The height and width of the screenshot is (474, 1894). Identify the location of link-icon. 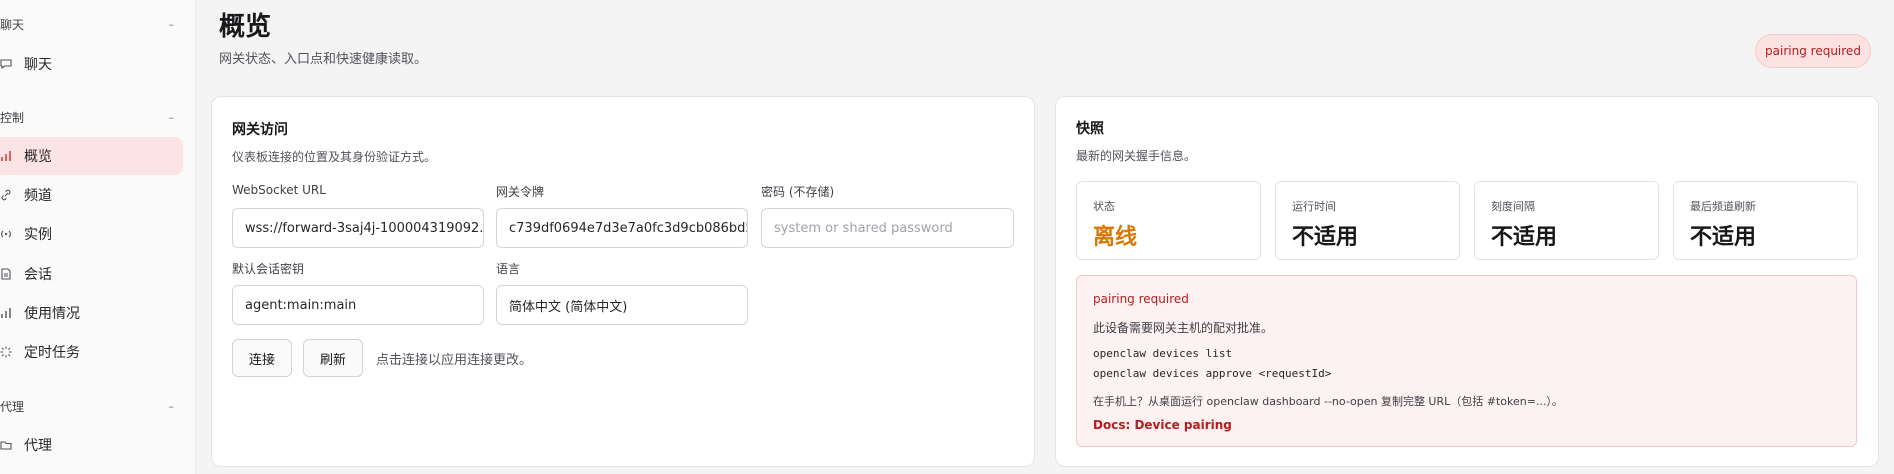
(6, 195).